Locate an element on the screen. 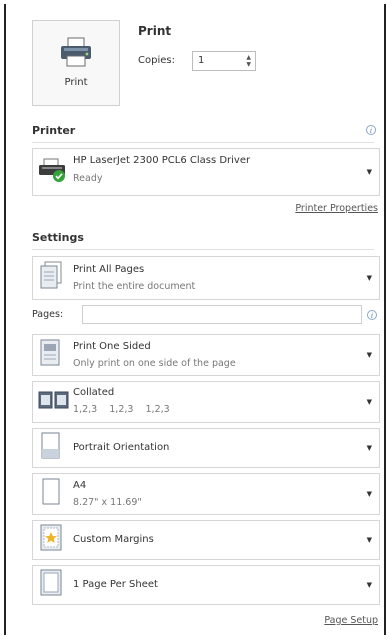  copies-label: Copies: is located at coordinates (156, 60).